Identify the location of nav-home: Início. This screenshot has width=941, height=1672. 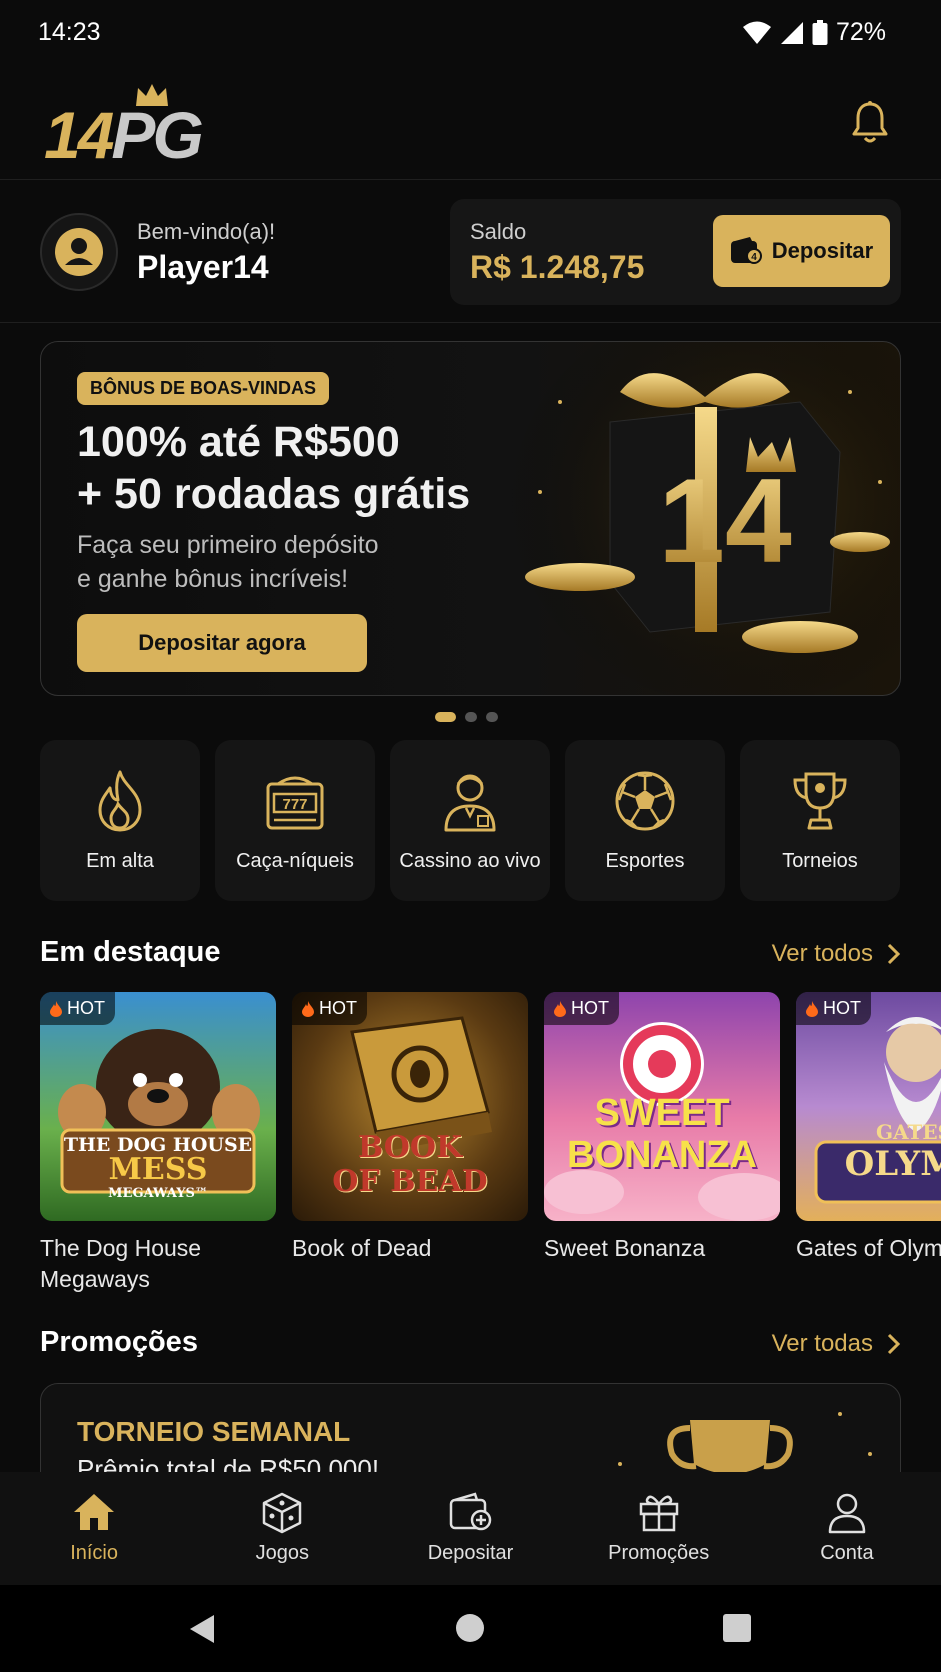
(94, 1528).